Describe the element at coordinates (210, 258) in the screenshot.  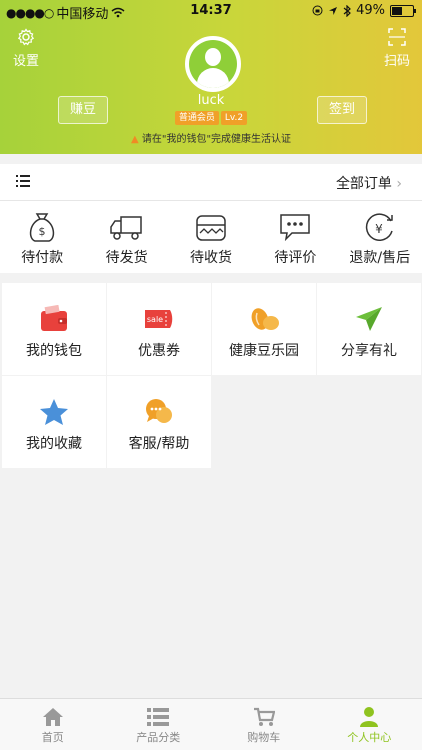
I see `order-item-label: 待收货` at that location.